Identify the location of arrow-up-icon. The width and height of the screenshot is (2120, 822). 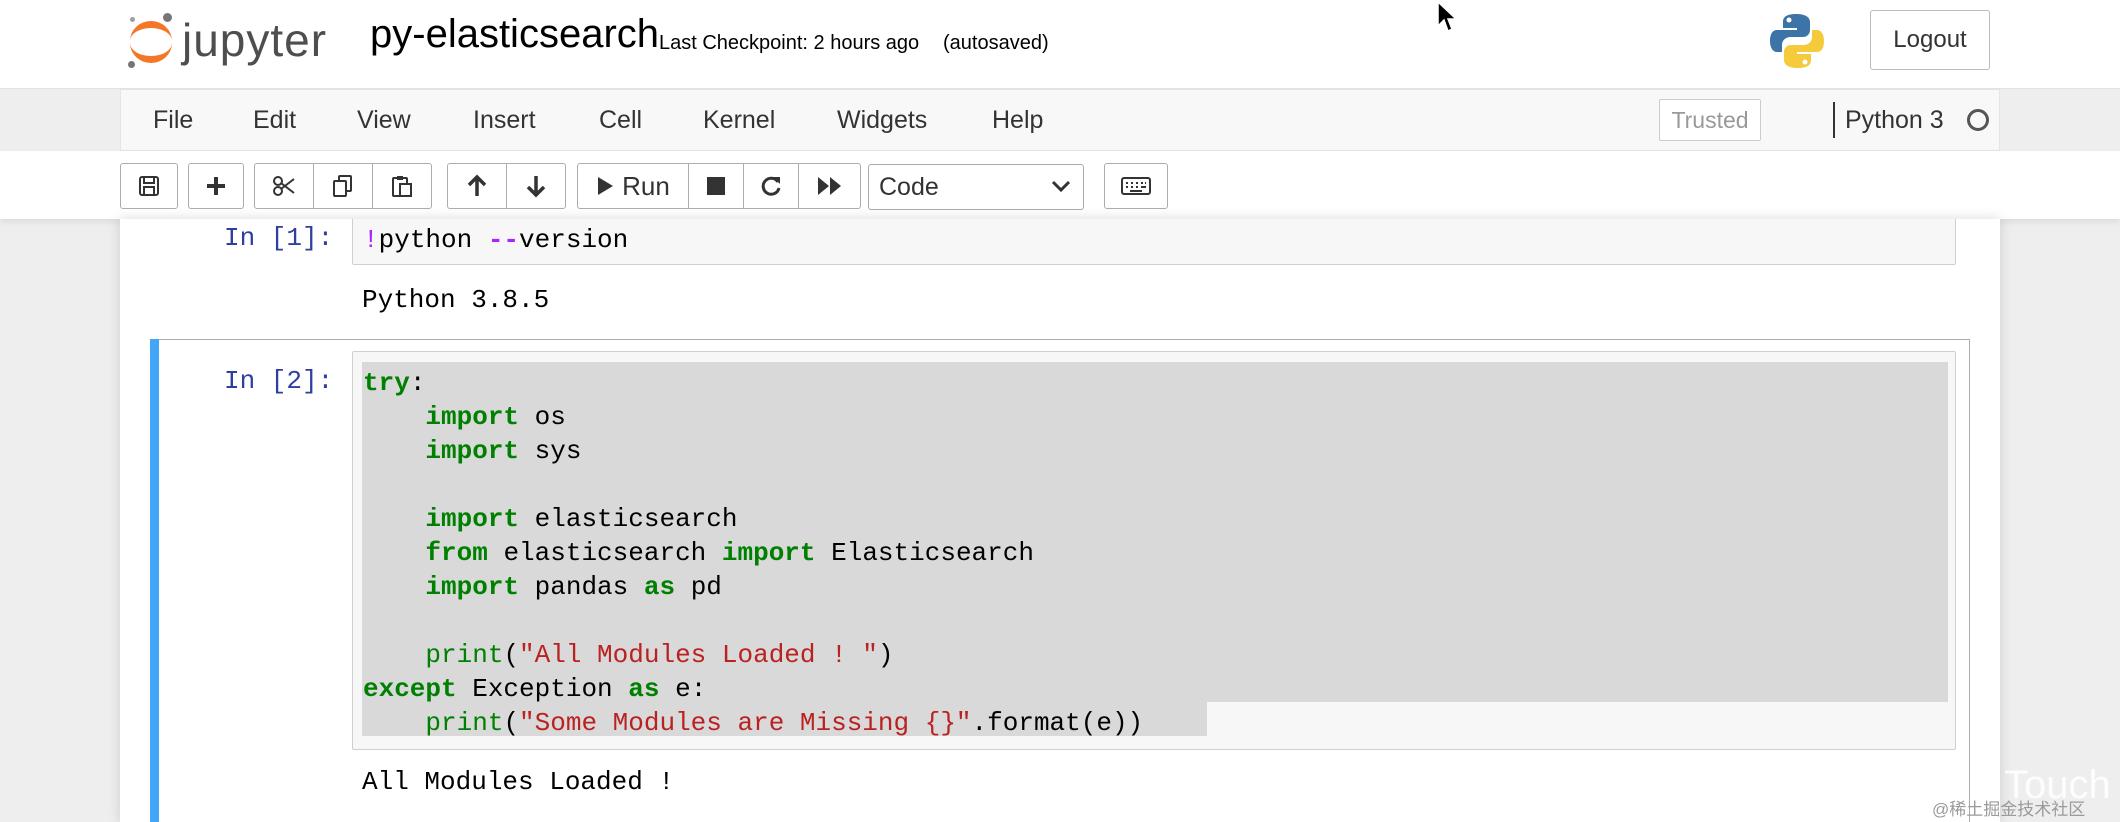
(477, 185).